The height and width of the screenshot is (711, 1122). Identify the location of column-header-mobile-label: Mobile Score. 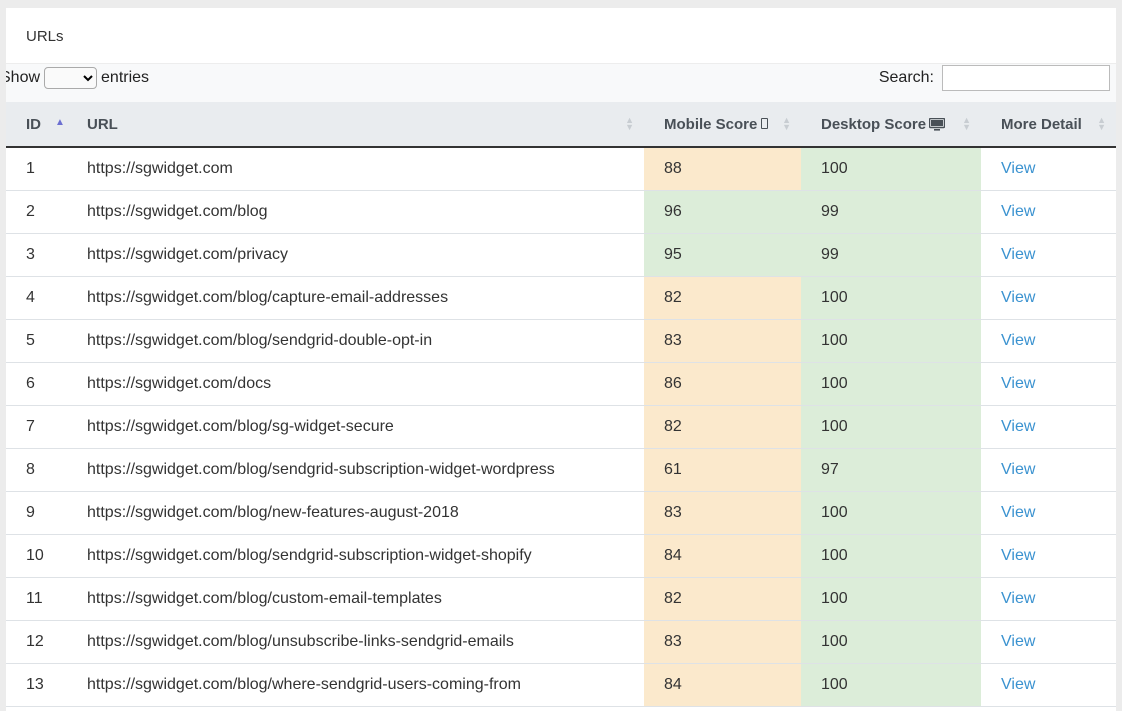
(711, 124).